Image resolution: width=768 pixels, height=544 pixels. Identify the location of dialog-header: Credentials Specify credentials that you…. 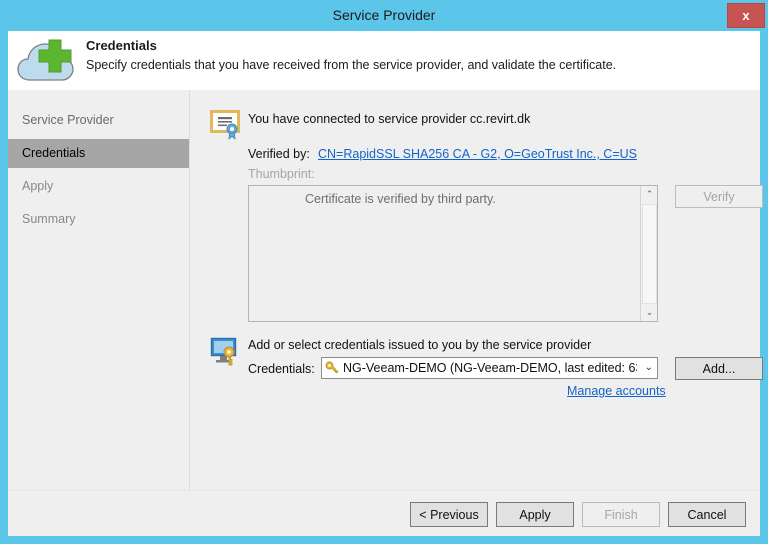
(384, 60).